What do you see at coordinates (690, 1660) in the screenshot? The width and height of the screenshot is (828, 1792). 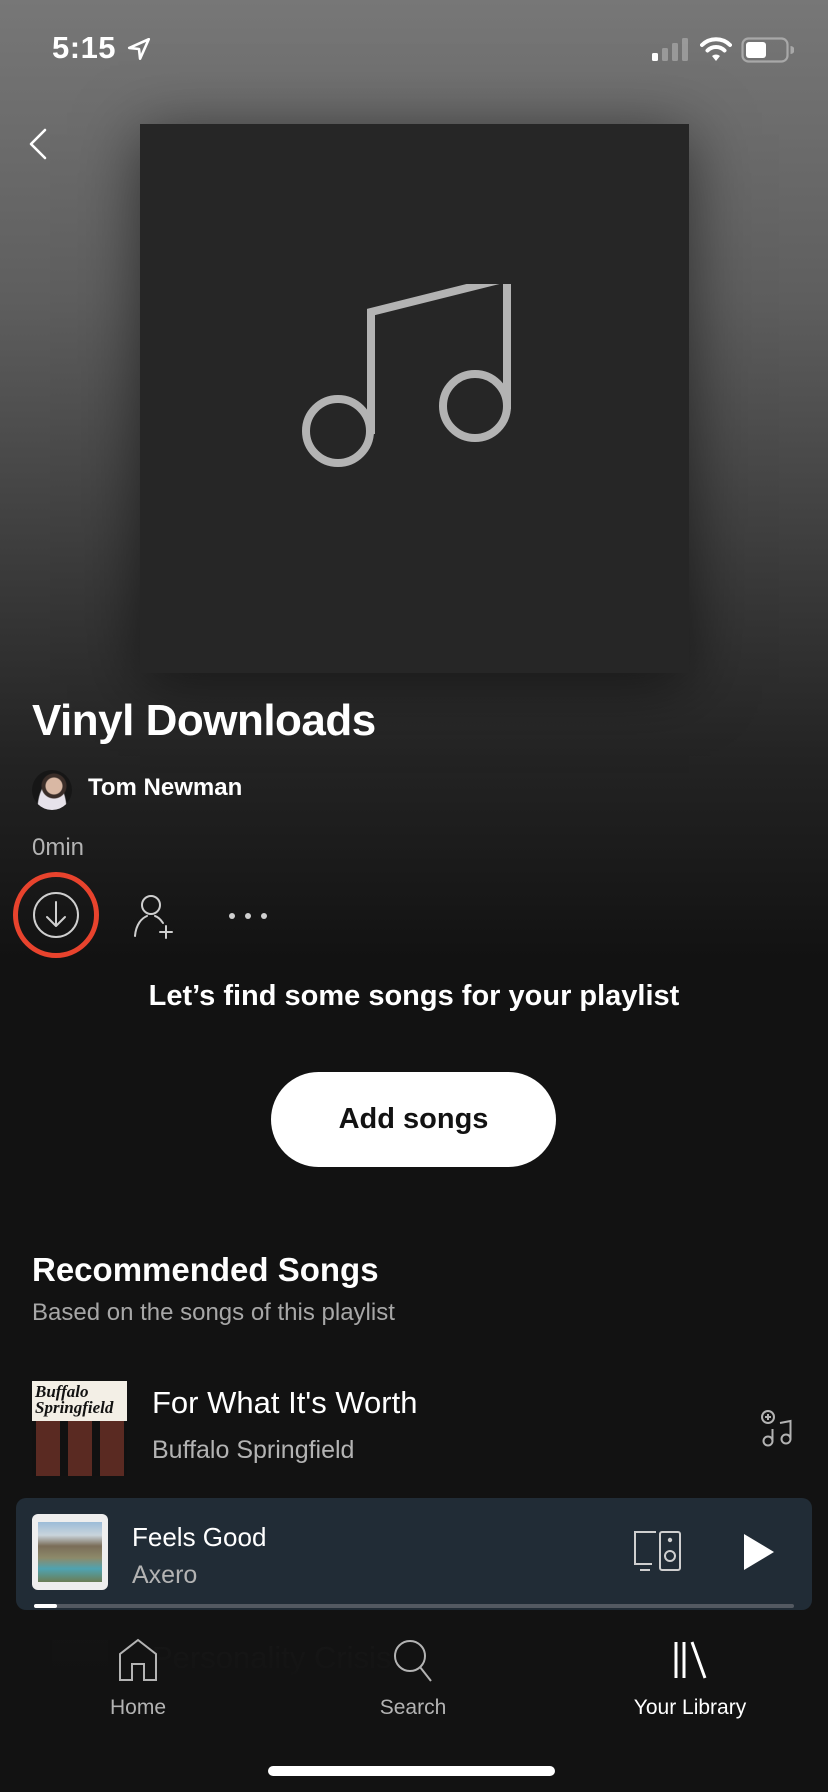 I see `library-icon` at bounding box center [690, 1660].